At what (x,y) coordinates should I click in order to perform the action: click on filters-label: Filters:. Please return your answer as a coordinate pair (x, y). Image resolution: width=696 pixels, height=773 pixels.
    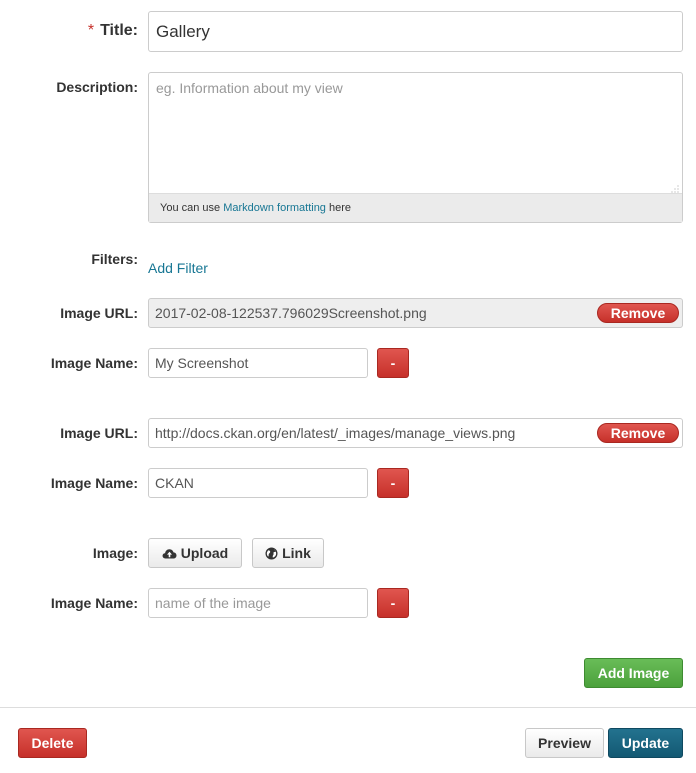
    Looking at the image, I should click on (114, 259).